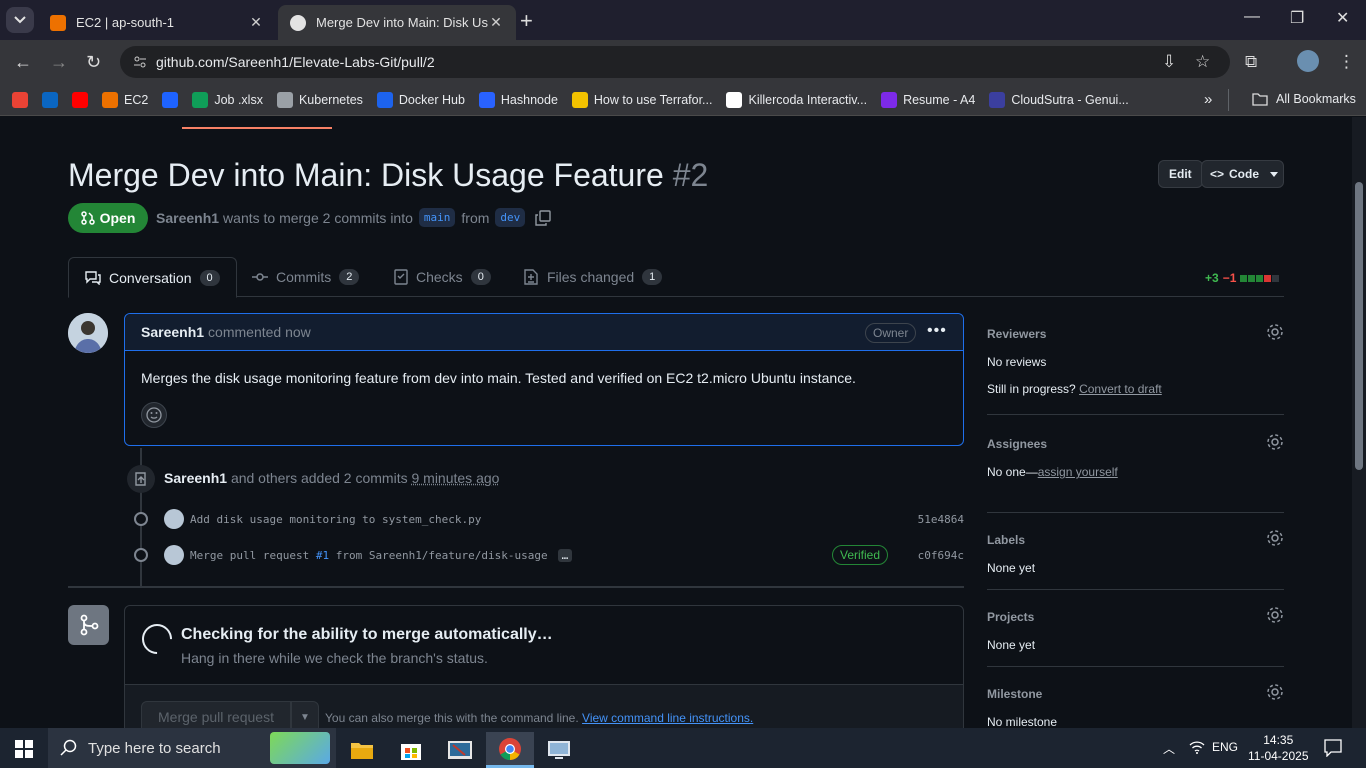 The image size is (1366, 768). What do you see at coordinates (306, 277) in the screenshot?
I see `tab-commits: Commits 2` at bounding box center [306, 277].